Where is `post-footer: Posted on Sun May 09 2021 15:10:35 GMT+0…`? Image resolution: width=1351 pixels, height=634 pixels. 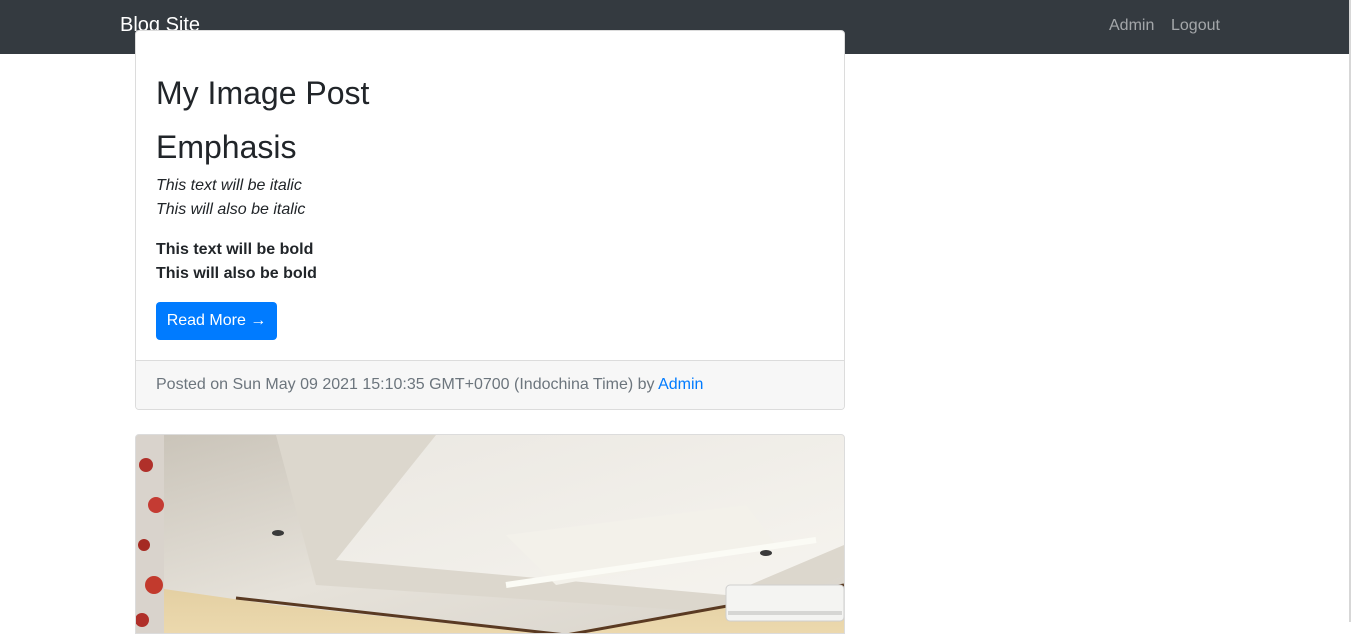 post-footer: Posted on Sun May 09 2021 15:10:35 GMT+0… is located at coordinates (490, 384).